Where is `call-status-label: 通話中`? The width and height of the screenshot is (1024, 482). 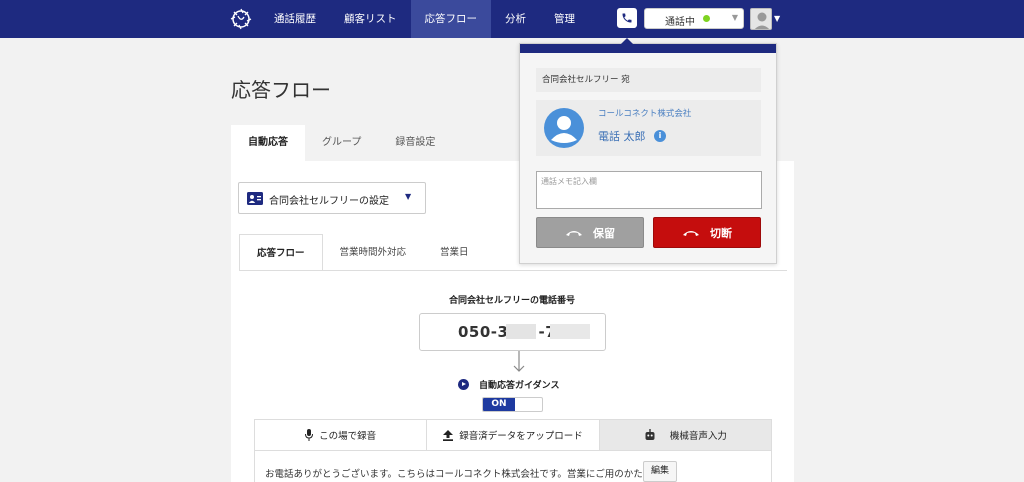
call-status-label: 通話中 is located at coordinates (680, 22).